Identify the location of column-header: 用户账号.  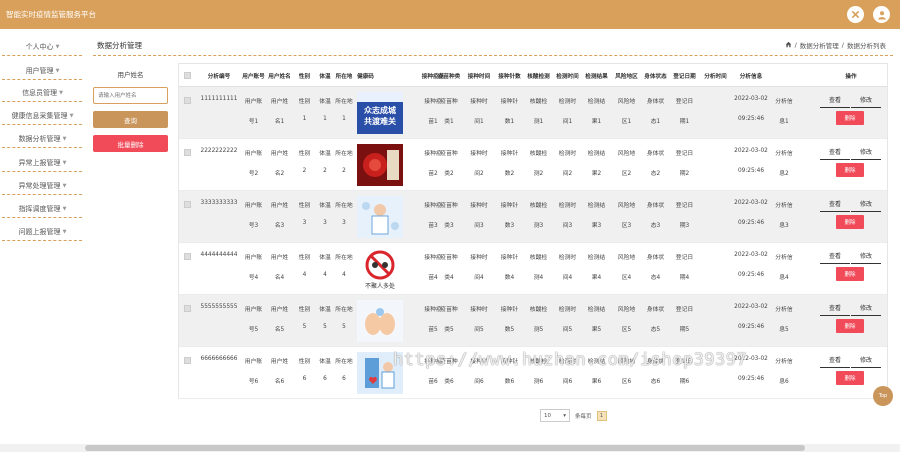
(253, 76).